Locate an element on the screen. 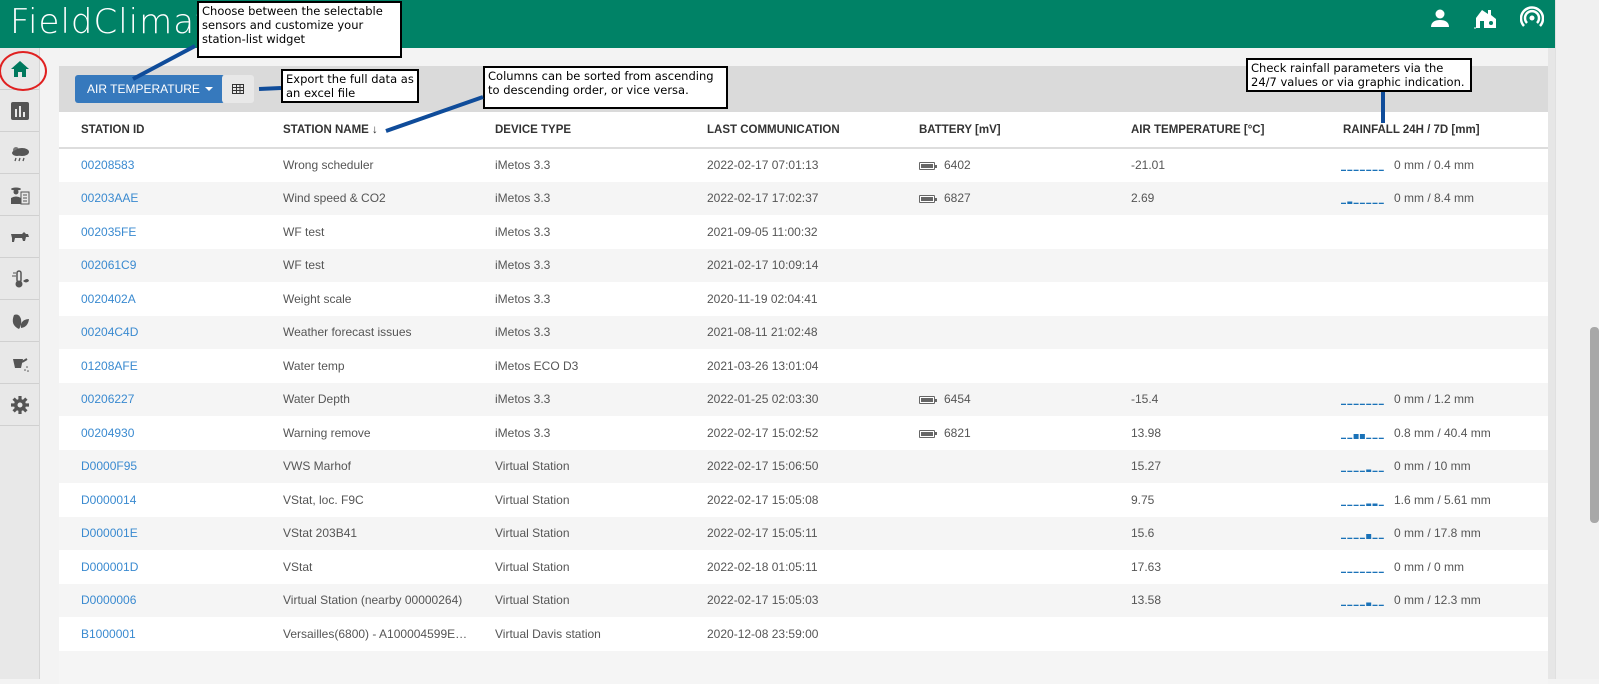 This screenshot has width=1599, height=684. rainfall-sparkline is located at coordinates (1363, 534).